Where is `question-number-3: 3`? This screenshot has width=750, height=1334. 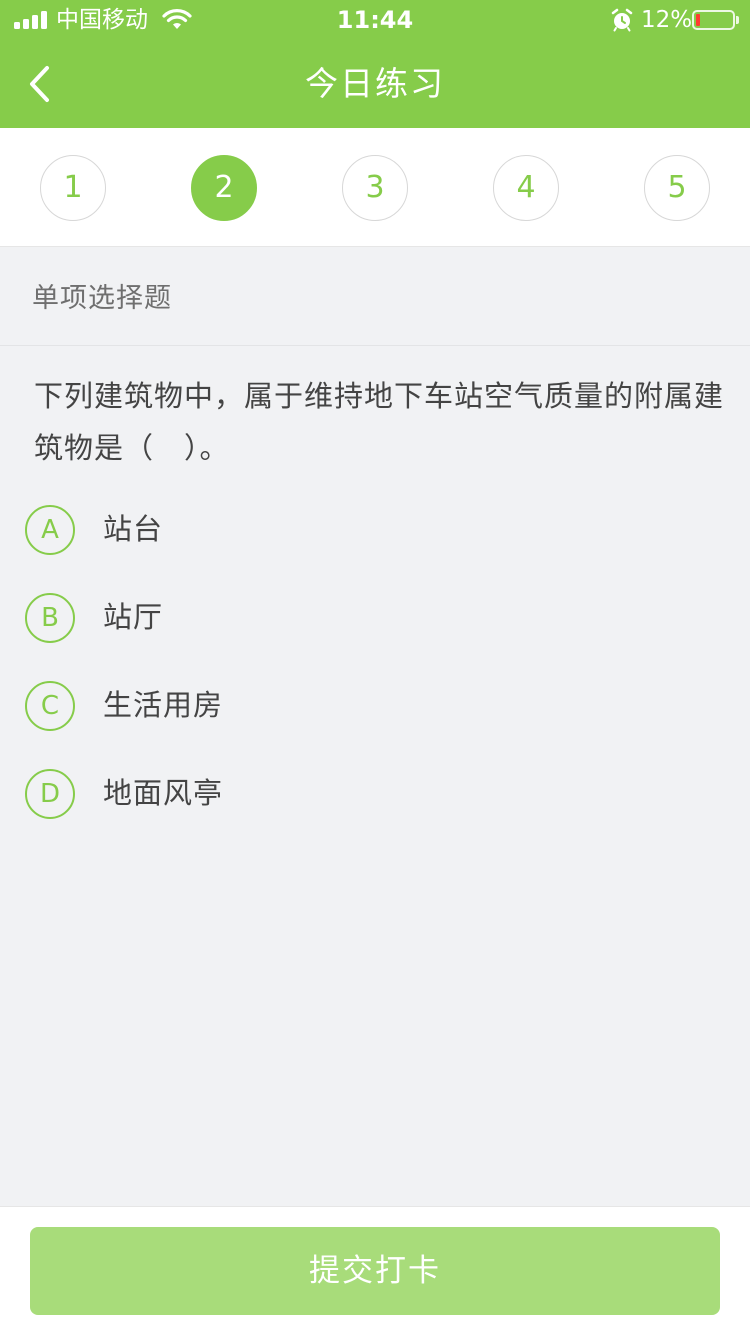 question-number-3: 3 is located at coordinates (375, 188).